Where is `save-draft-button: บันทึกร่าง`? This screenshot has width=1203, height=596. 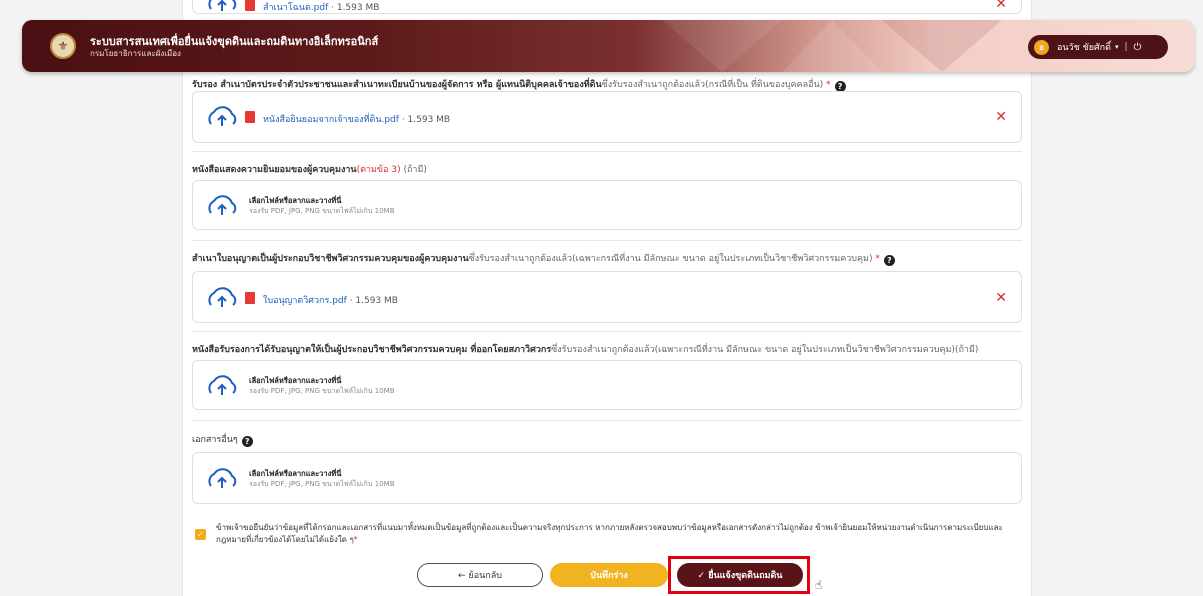
save-draft-button: บันทึกร่าง is located at coordinates (609, 575).